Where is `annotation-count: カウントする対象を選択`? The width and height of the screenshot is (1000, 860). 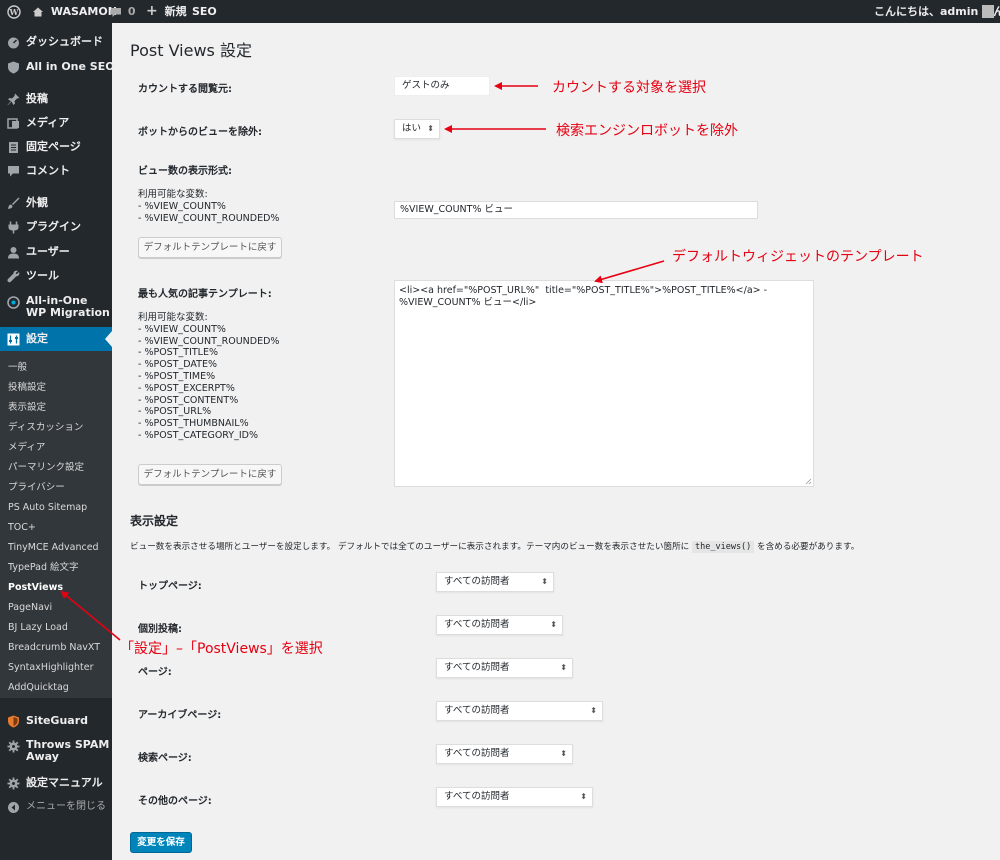
annotation-count: カウントする対象を選択 is located at coordinates (629, 88).